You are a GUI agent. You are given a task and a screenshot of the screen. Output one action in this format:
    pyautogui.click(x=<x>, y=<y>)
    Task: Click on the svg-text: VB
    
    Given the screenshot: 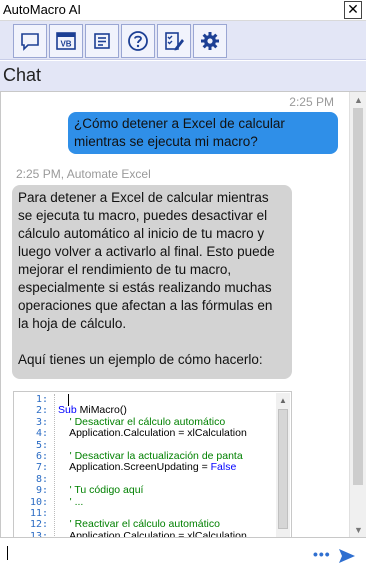 What is the action you would take?
    pyautogui.click(x=65, y=44)
    